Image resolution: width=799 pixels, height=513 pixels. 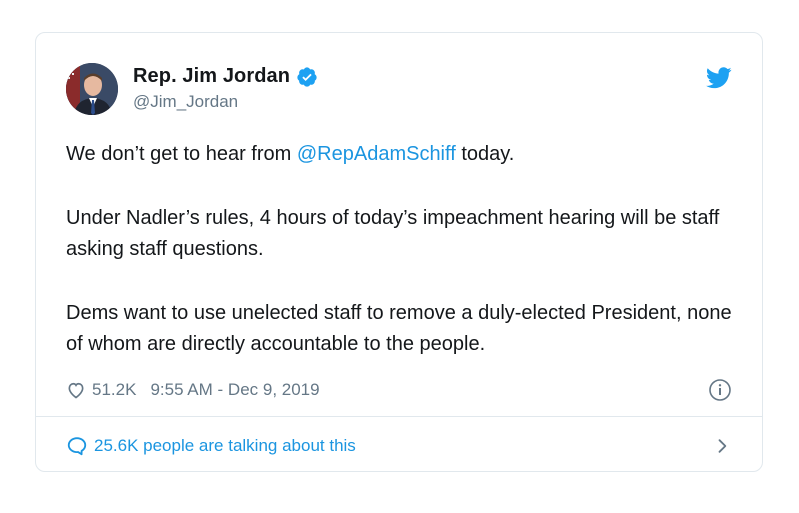 What do you see at coordinates (399, 390) in the screenshot?
I see `tweet-meta: 51.2K 9:55 AM - Dec 9, 2019` at bounding box center [399, 390].